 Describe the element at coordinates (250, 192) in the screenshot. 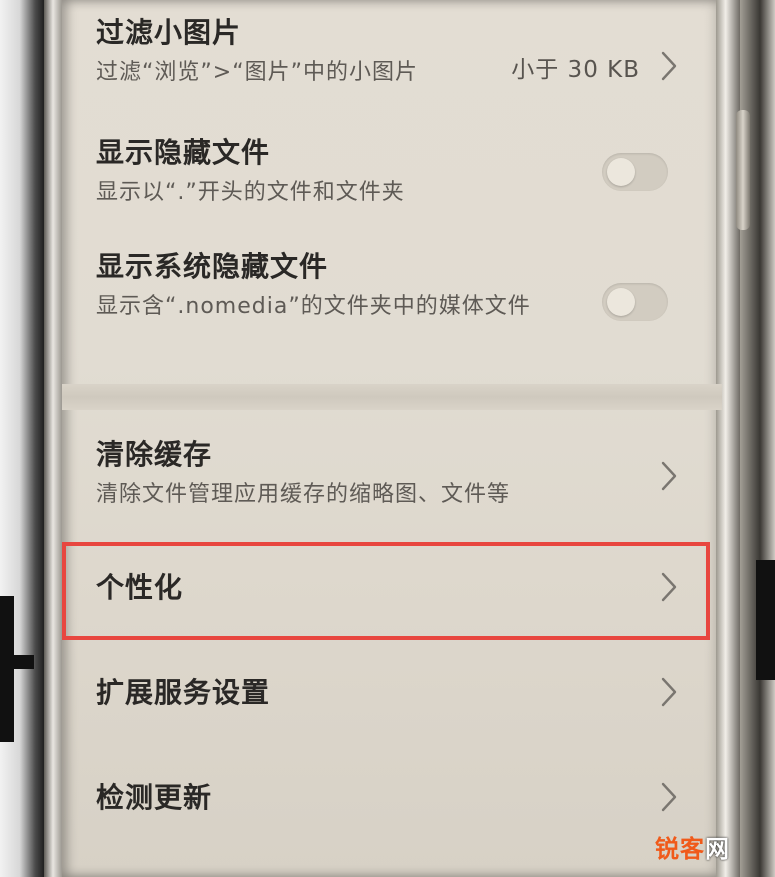

I see `setting-subtitle: 显示以“.”开头的文件和文件夹` at that location.